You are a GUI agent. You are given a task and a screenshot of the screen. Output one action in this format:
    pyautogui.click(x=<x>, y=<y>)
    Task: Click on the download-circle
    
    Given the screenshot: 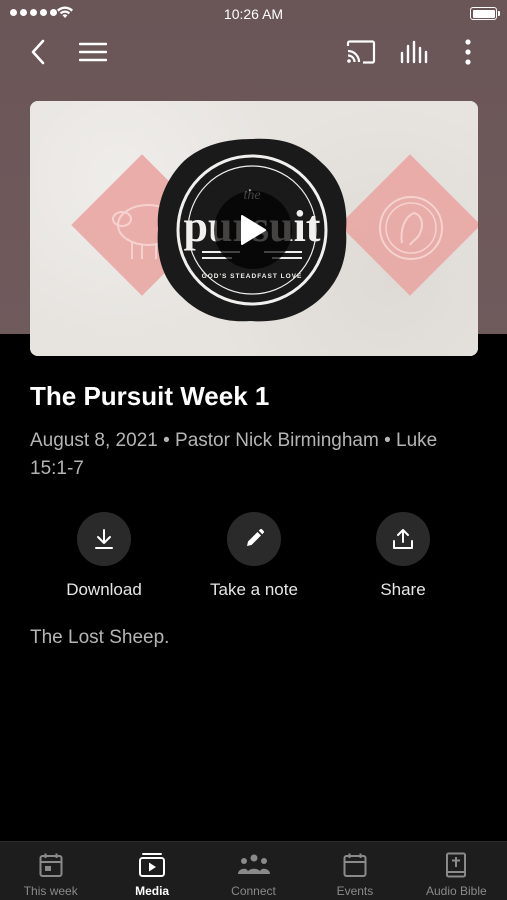 What is the action you would take?
    pyautogui.click(x=104, y=539)
    